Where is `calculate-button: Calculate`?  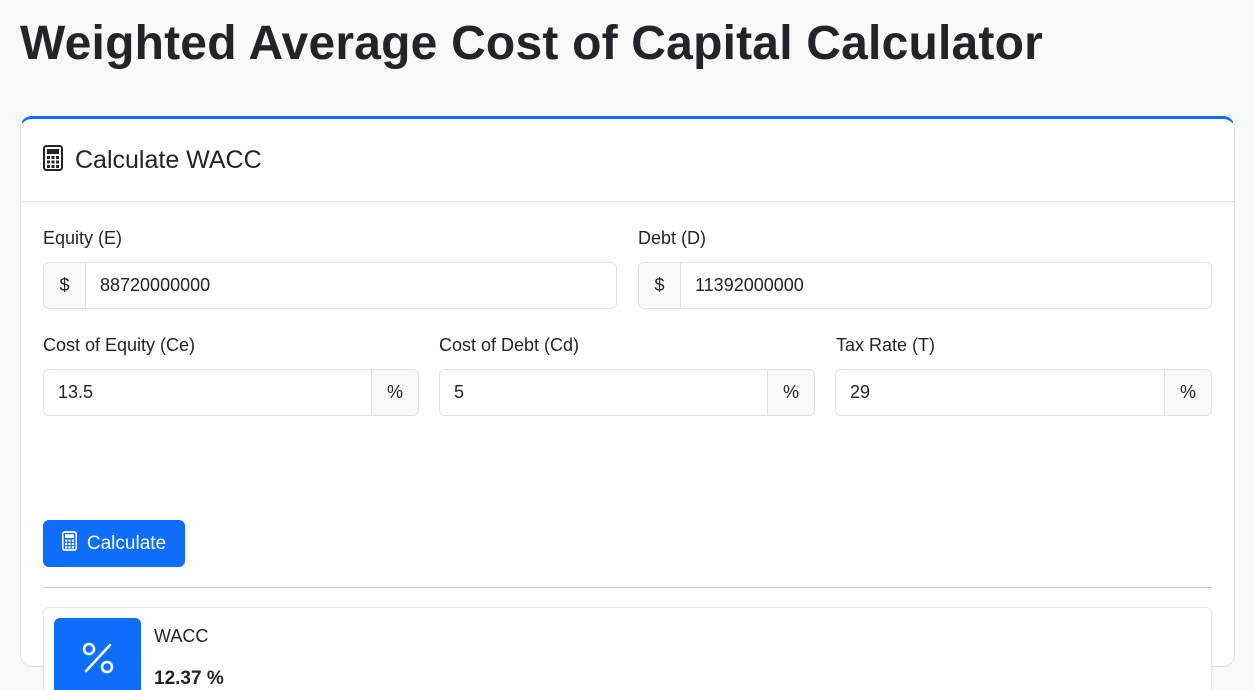
calculate-button: Calculate is located at coordinates (114, 543).